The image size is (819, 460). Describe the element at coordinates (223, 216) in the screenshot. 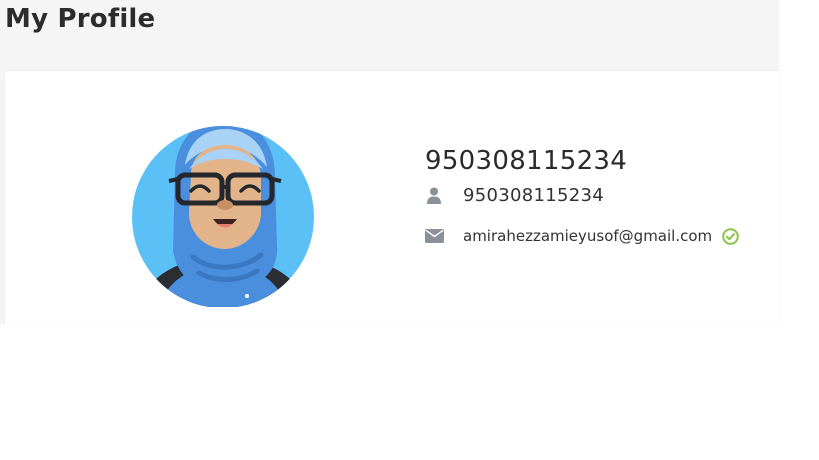

I see `avatar` at that location.